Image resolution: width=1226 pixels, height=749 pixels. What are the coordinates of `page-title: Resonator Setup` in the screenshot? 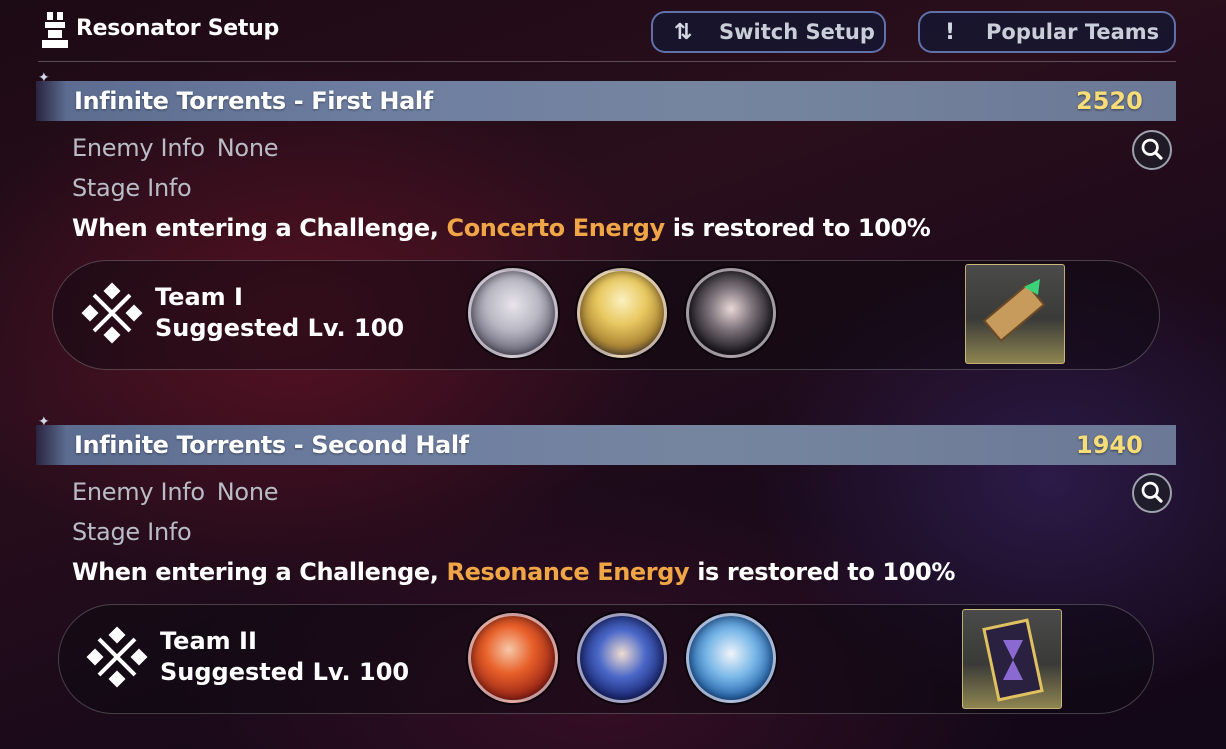 It's located at (177, 28).